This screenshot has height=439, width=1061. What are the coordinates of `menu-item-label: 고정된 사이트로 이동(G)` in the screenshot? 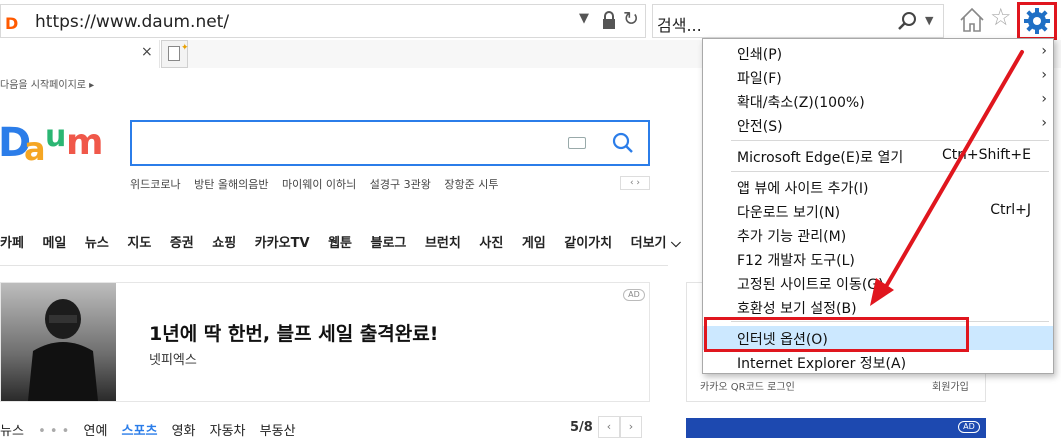 It's located at (810, 285).